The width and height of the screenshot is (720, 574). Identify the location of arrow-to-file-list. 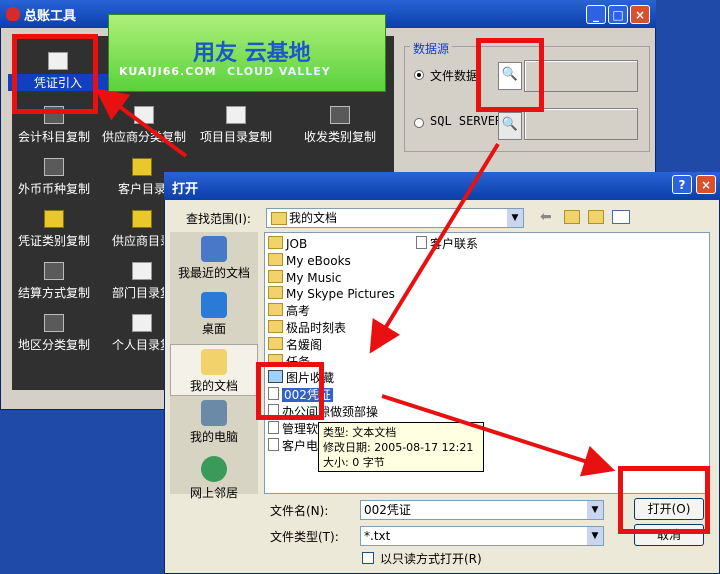
(434, 248).